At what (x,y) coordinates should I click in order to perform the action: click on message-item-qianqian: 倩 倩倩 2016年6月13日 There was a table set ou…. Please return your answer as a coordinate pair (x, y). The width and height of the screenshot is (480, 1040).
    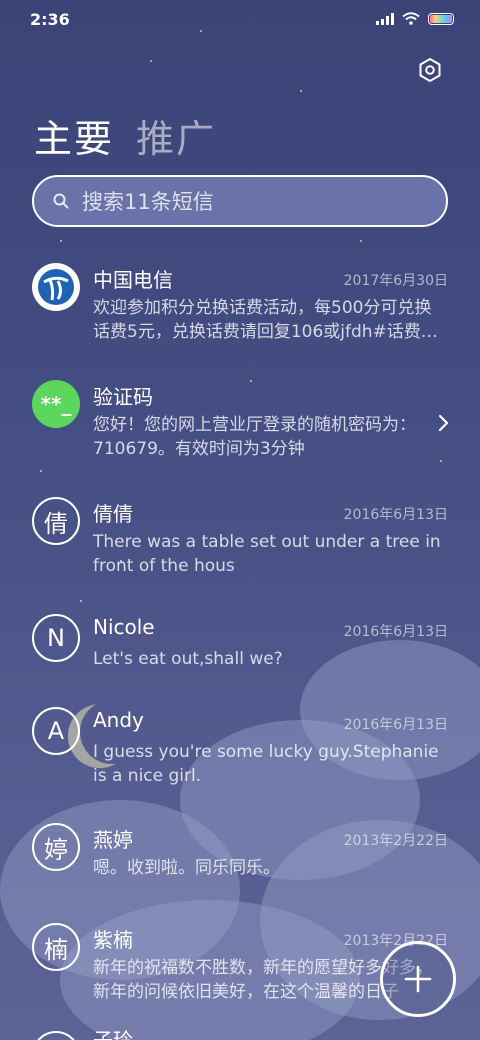
    Looking at the image, I should click on (240, 539).